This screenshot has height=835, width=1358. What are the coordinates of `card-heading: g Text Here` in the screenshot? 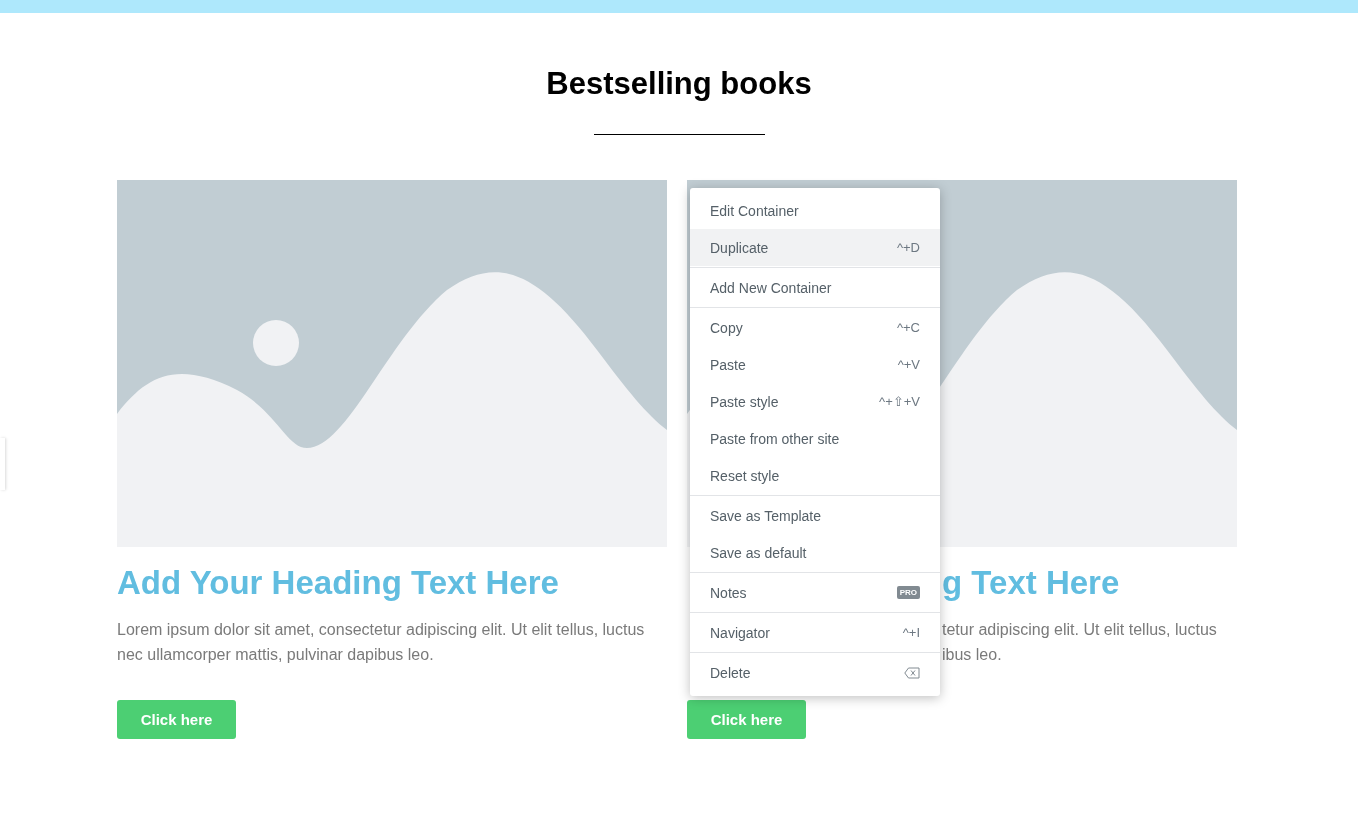 It's located at (1031, 583).